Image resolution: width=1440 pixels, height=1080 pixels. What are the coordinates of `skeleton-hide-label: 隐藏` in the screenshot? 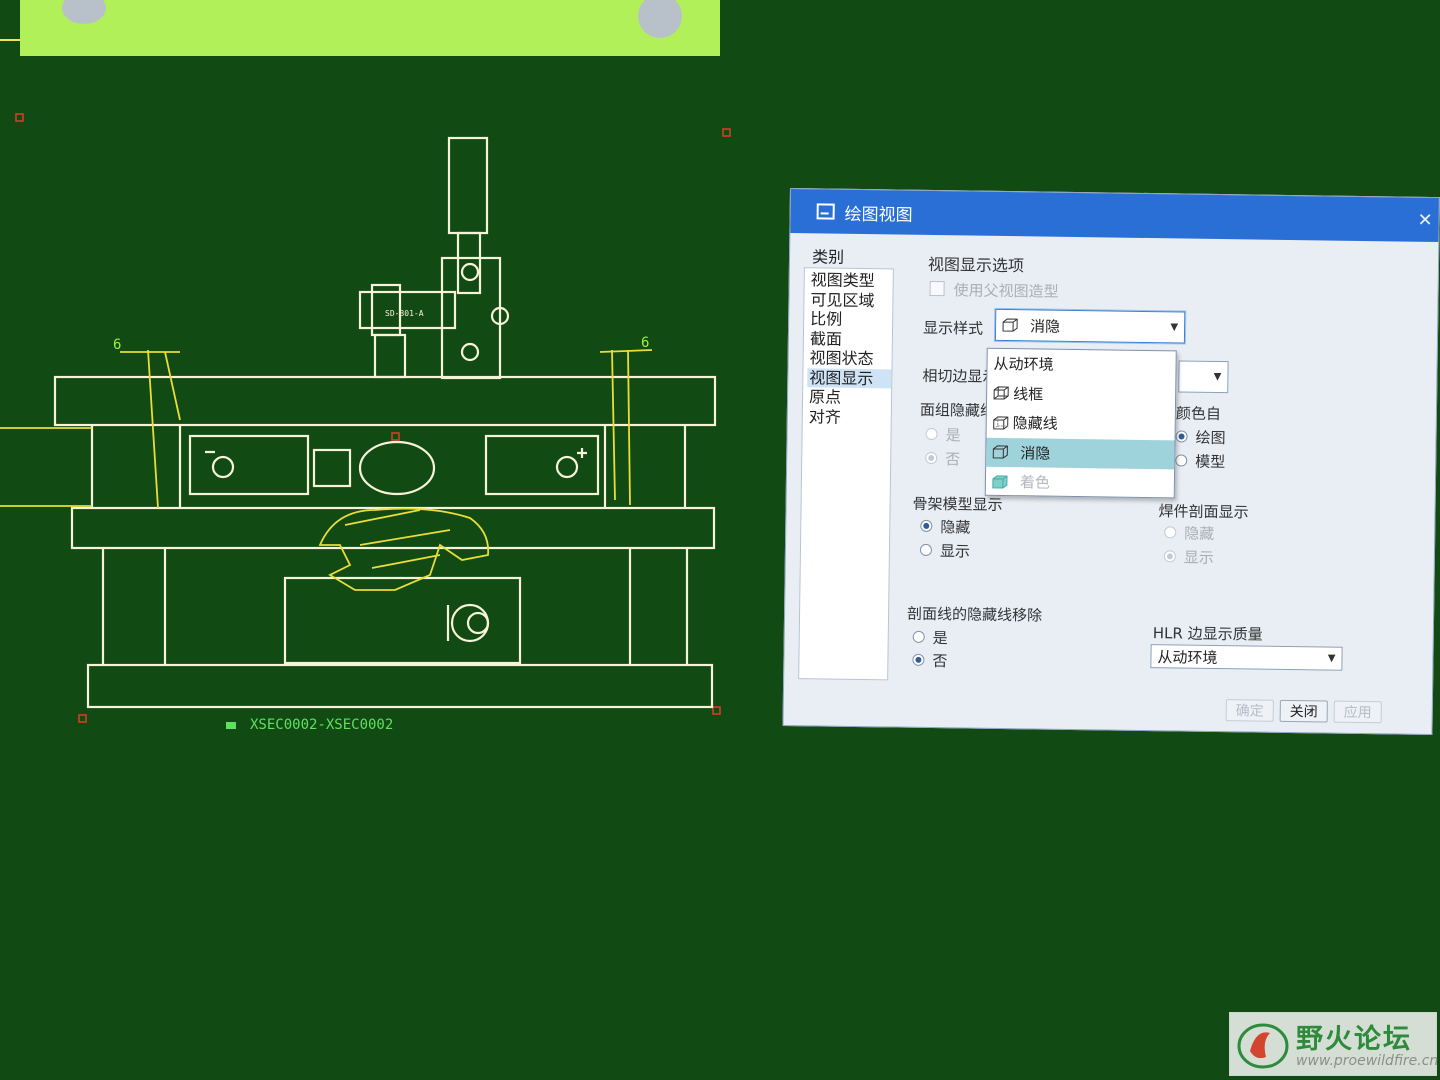 It's located at (955, 527).